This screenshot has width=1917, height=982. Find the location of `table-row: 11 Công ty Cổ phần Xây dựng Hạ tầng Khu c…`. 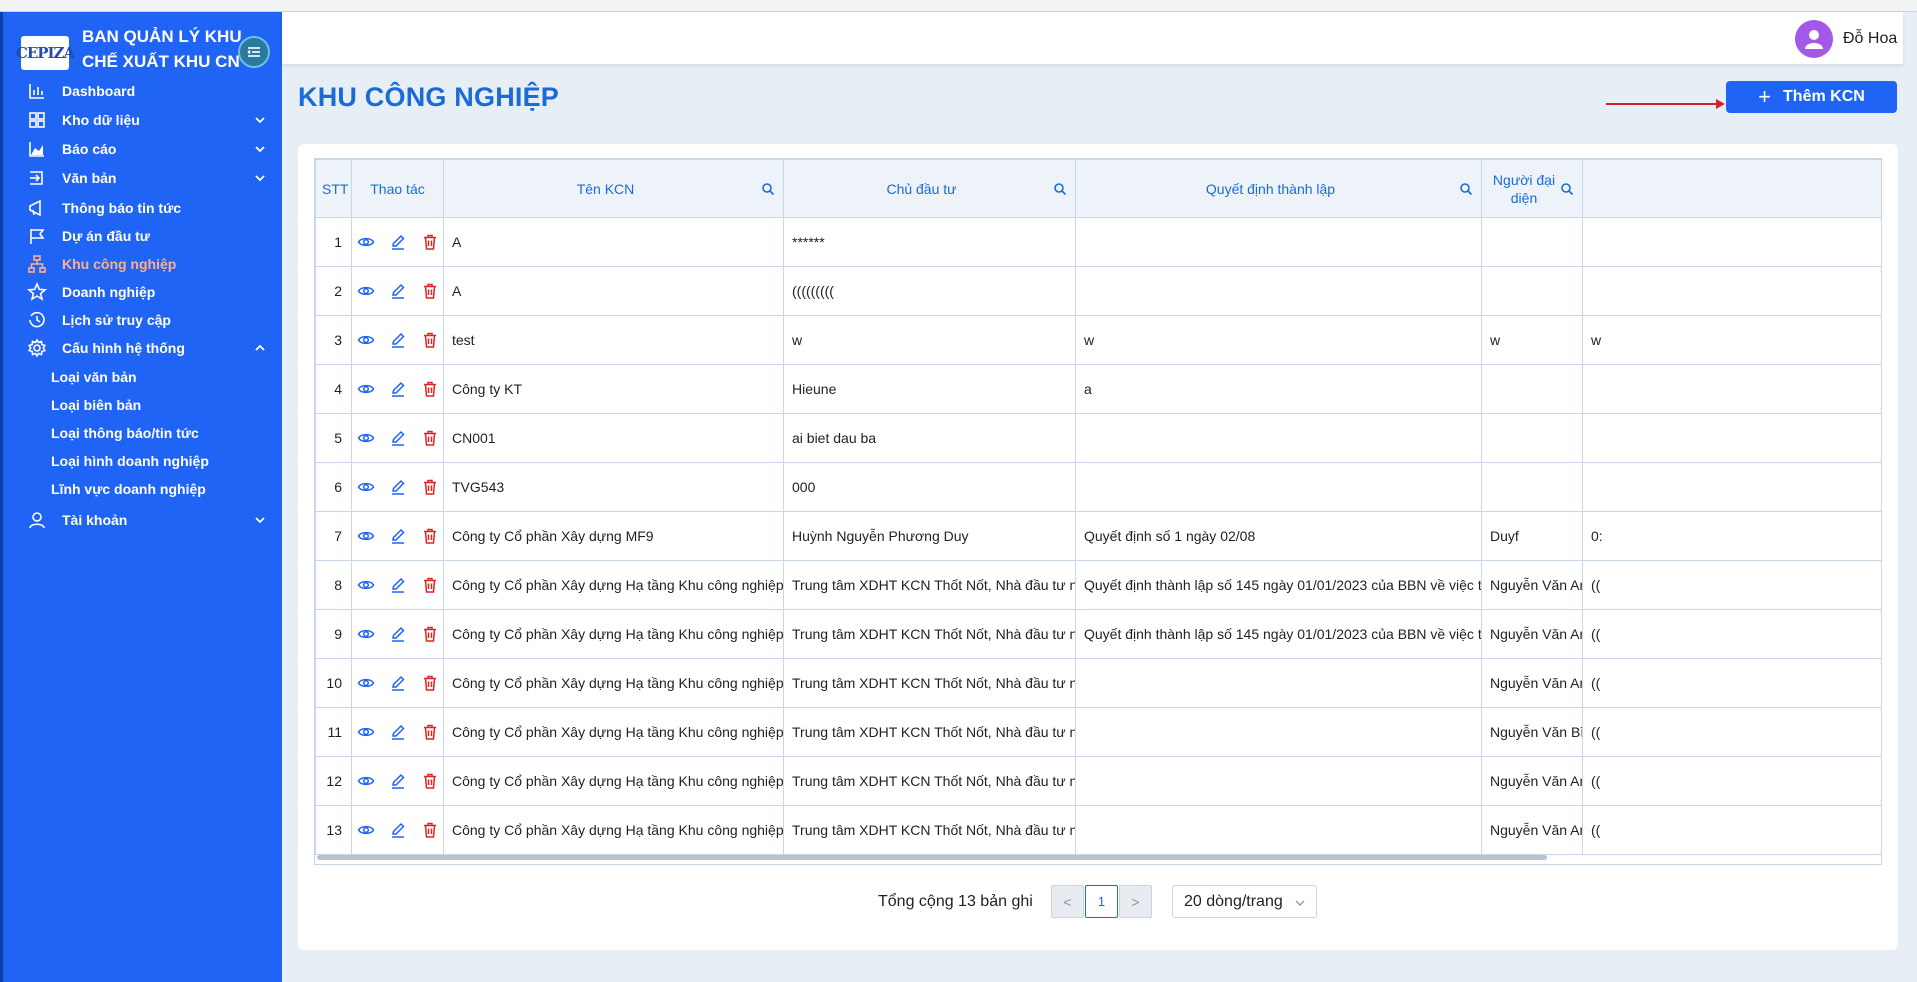

table-row: 11 Công ty Cổ phần Xây dựng Hạ tầng Khu c… is located at coordinates (1098, 732).